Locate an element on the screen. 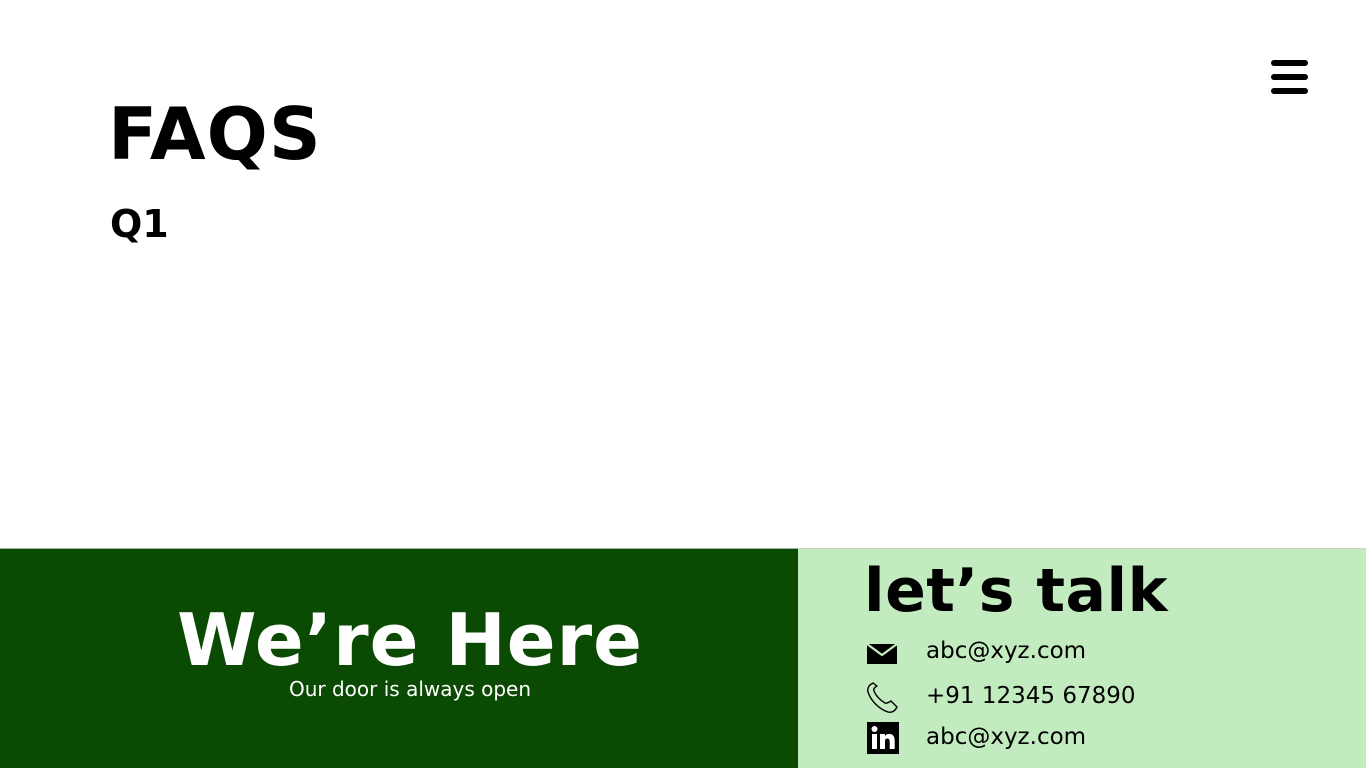 Image resolution: width=1366 pixels, height=768 pixels. page-title: FAQS is located at coordinates (215, 134).